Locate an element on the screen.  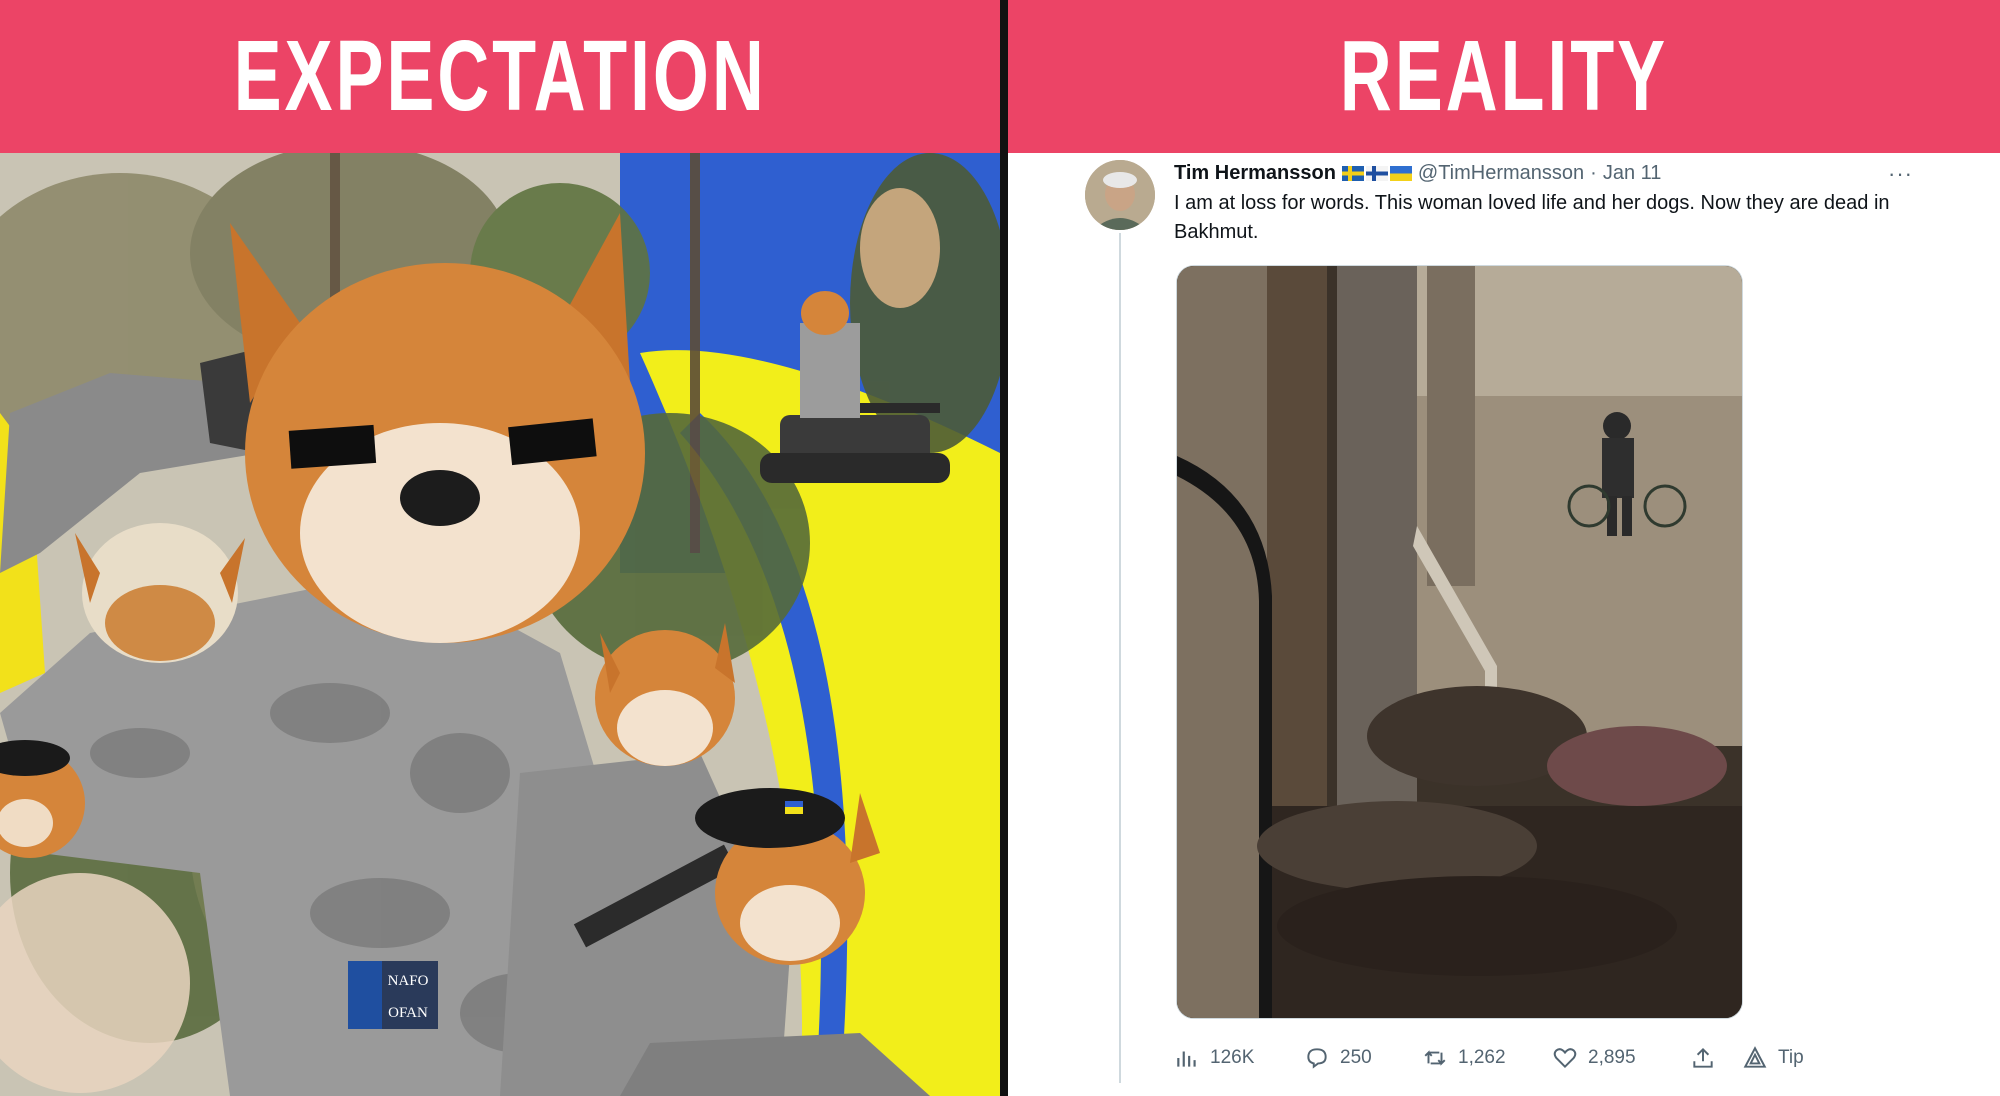
tweet-actions: 126K 250 1,262 2,895 Tip is located at coordinates (1564, 1058).